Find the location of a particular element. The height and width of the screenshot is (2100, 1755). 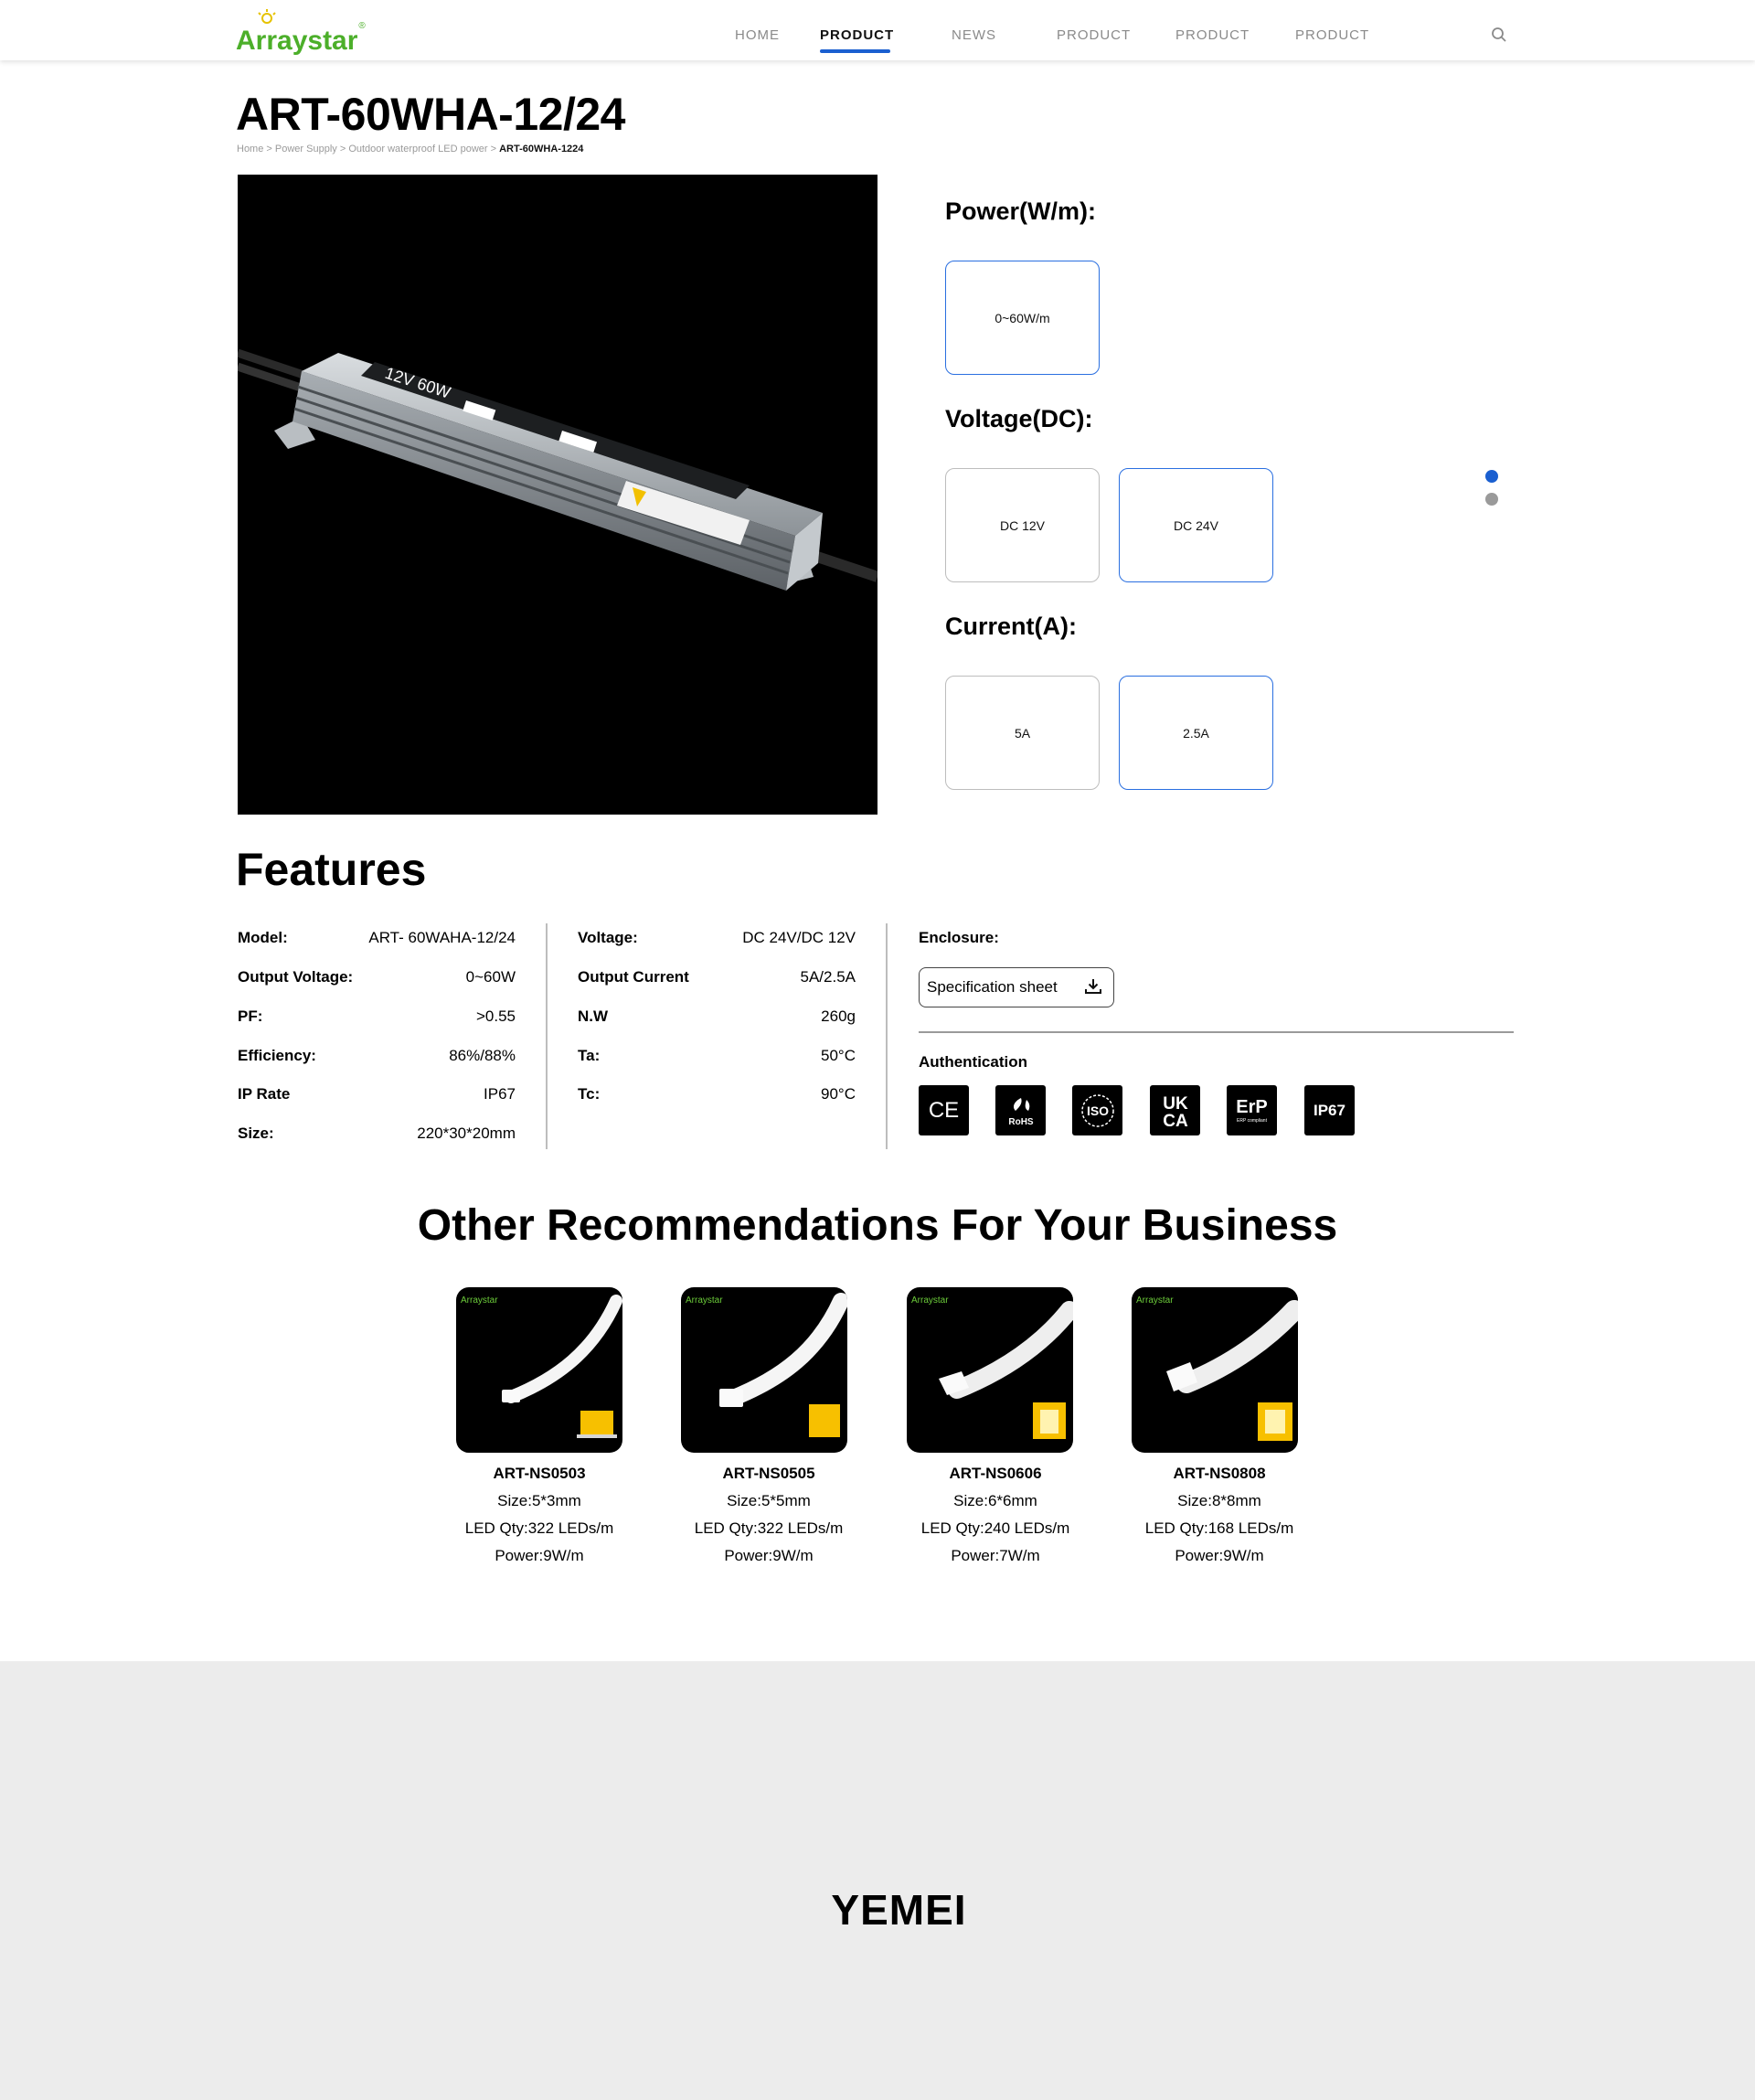

features-title: Features is located at coordinates (331, 869).